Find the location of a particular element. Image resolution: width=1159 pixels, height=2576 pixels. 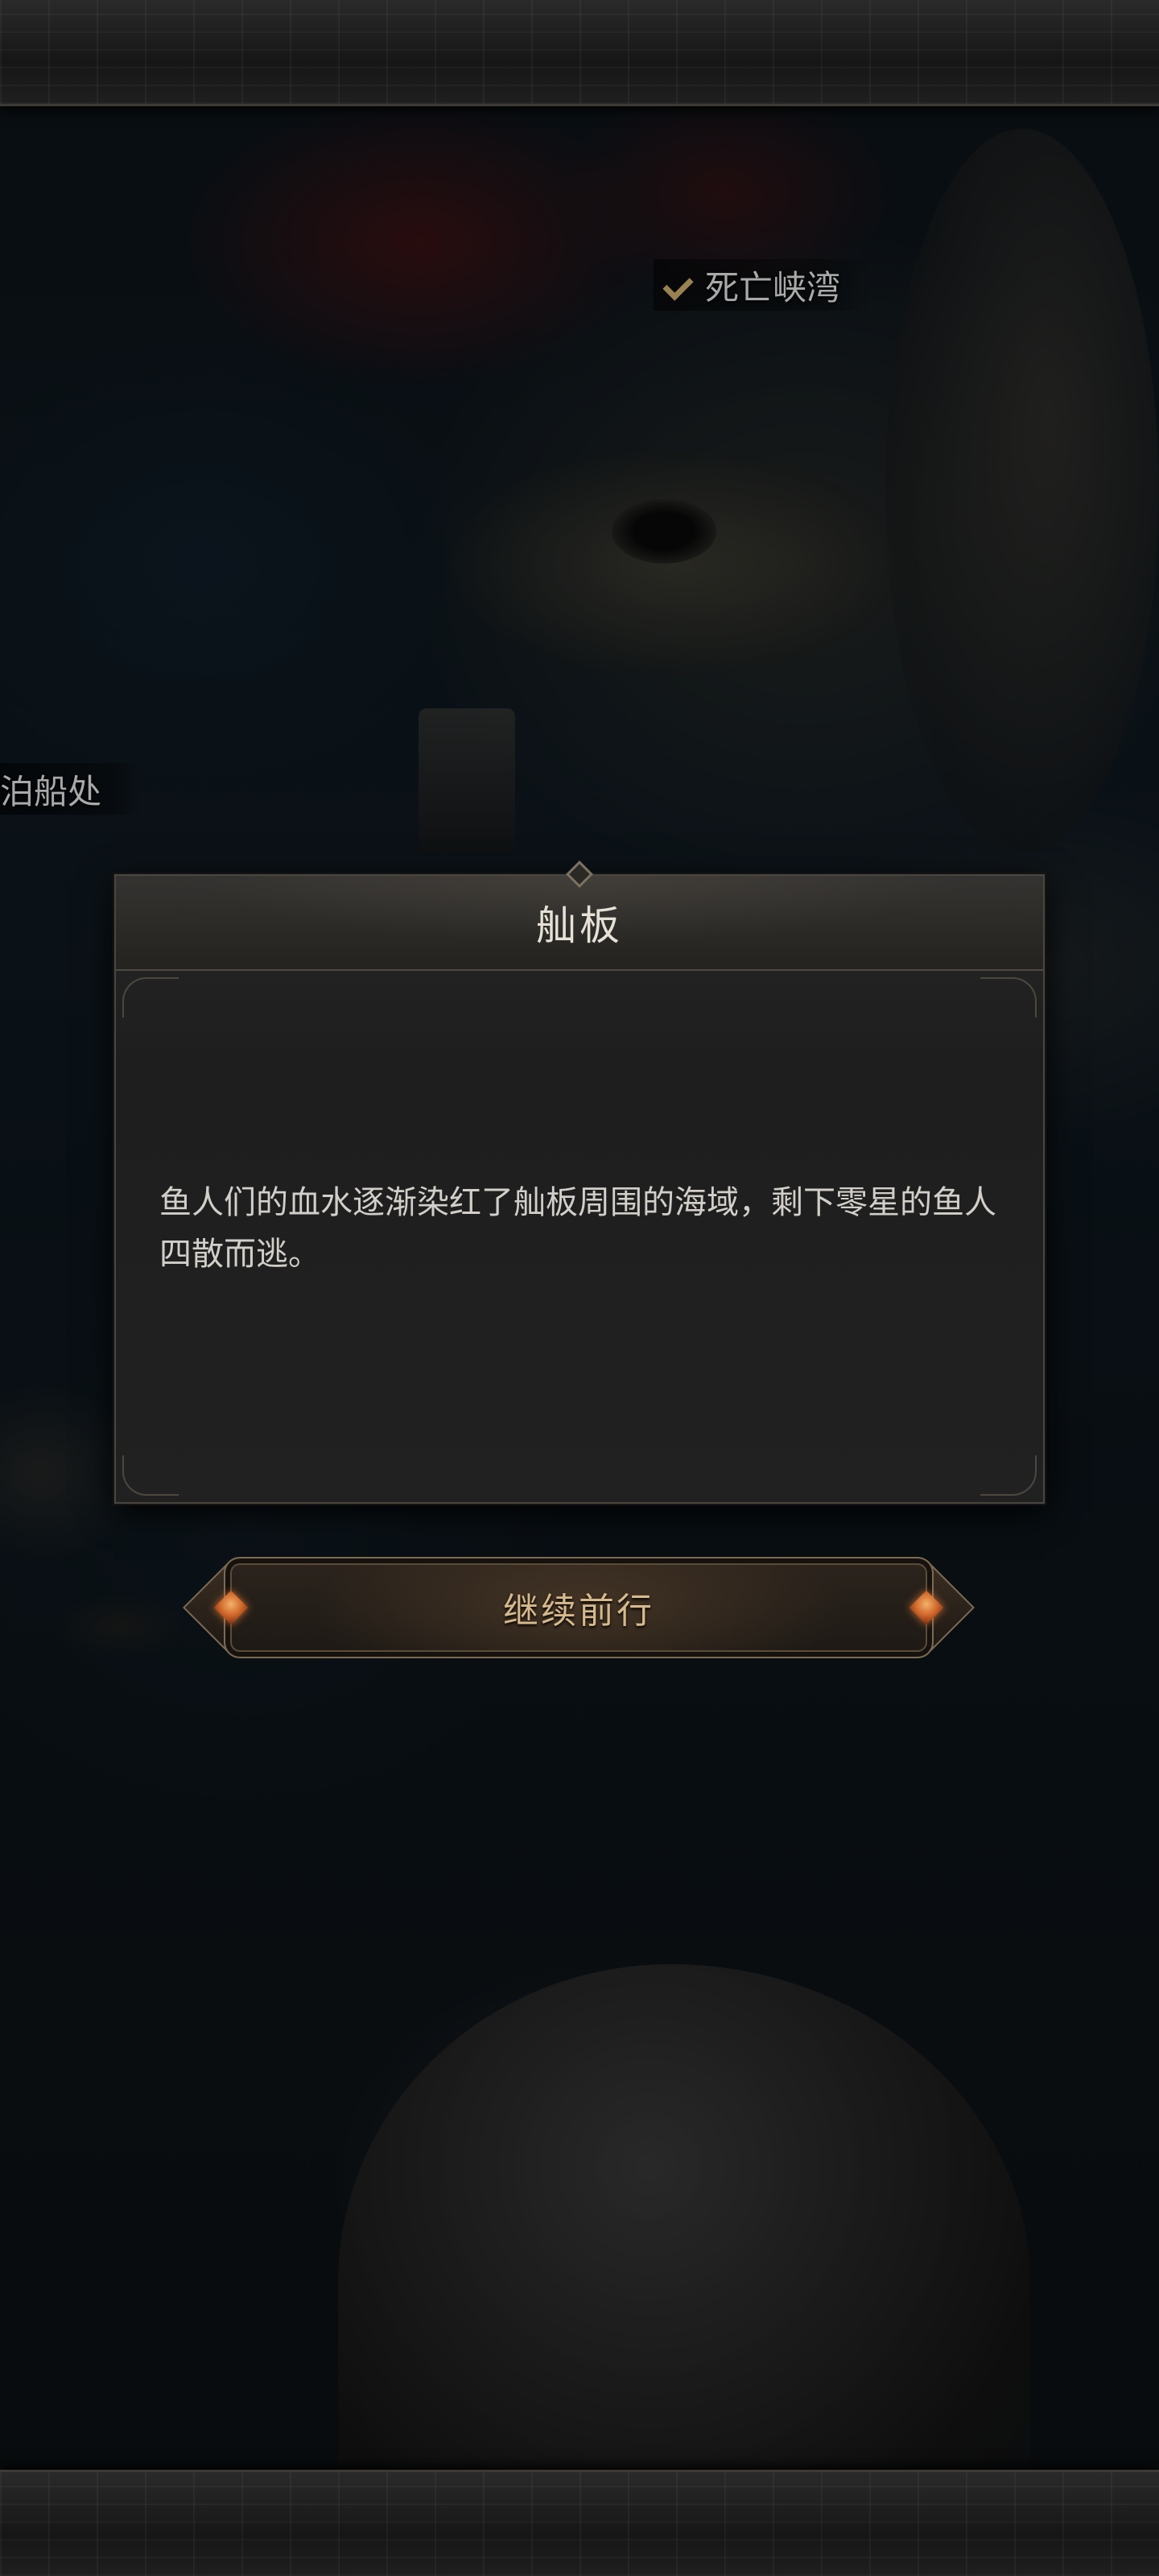

continue-button: 继续前行 is located at coordinates (578, 1607).